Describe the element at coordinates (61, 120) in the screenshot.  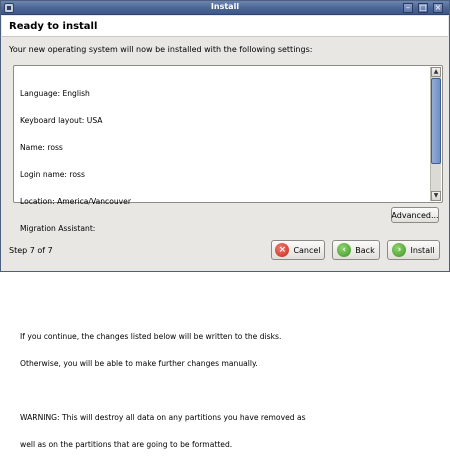
I see `setting-keyboard: Keyboard layout: USA` at that location.